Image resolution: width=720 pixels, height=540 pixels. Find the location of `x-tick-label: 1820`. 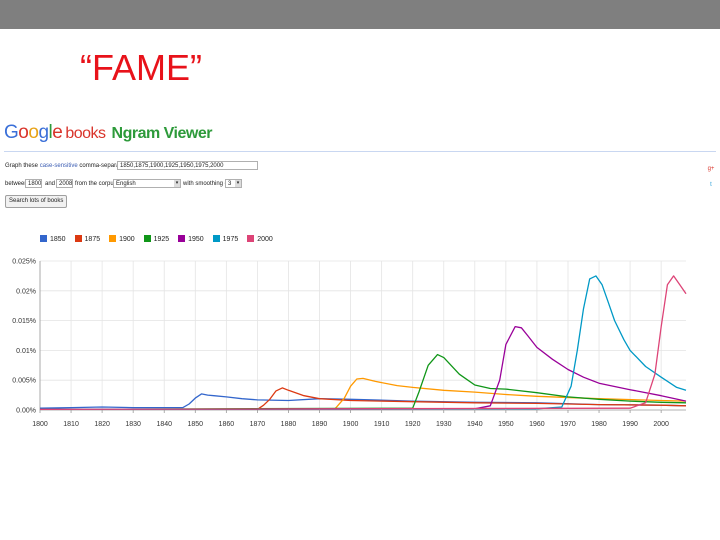

x-tick-label: 1820 is located at coordinates (102, 424).